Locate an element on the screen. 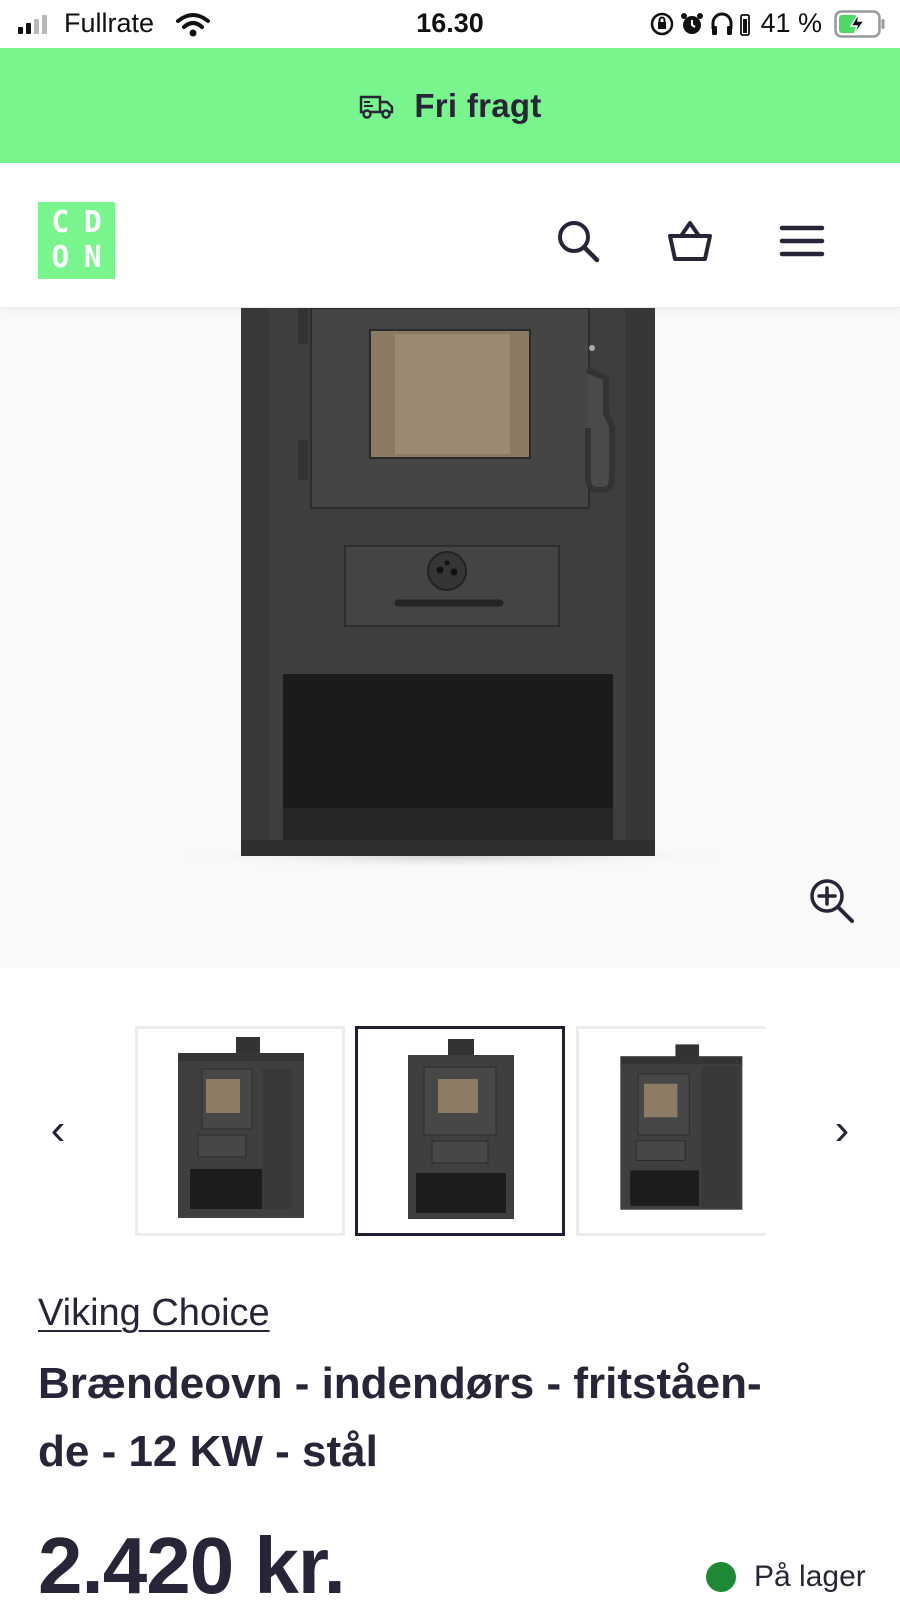 The width and height of the screenshot is (900, 1600). next-image-button: › is located at coordinates (842, 1130).